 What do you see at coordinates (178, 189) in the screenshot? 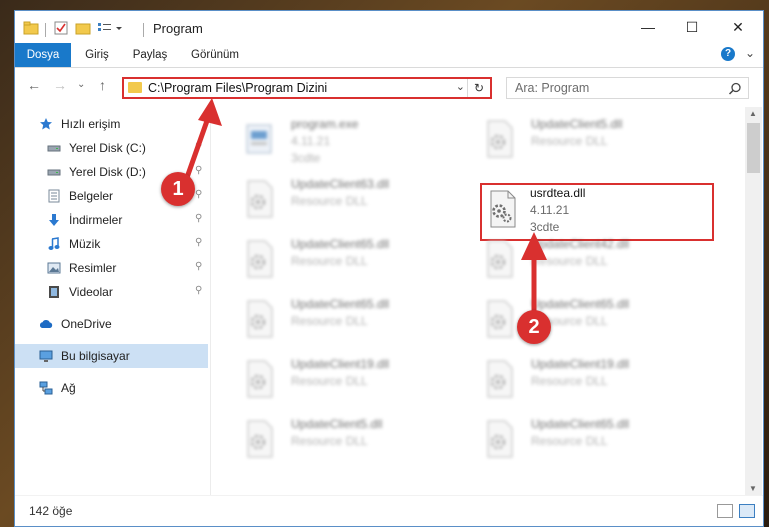
I see `step-1-badge: 1` at bounding box center [178, 189].